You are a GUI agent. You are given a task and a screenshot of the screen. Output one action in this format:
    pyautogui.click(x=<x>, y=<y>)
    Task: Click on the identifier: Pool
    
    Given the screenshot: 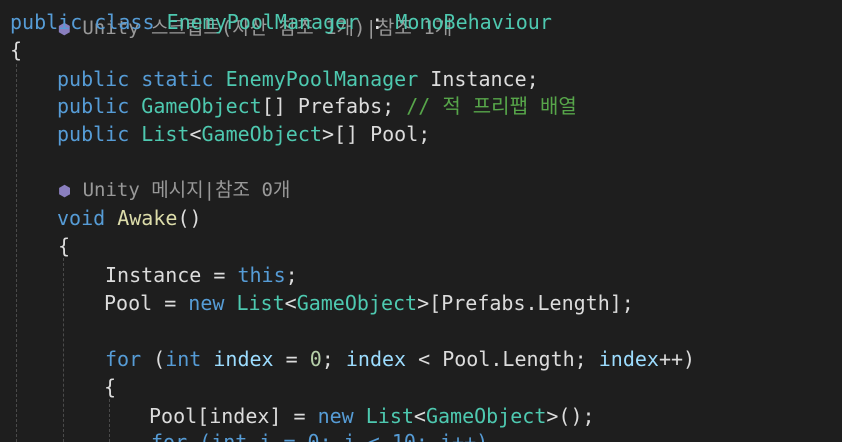 What is the action you would take?
    pyautogui.click(x=128, y=303)
    